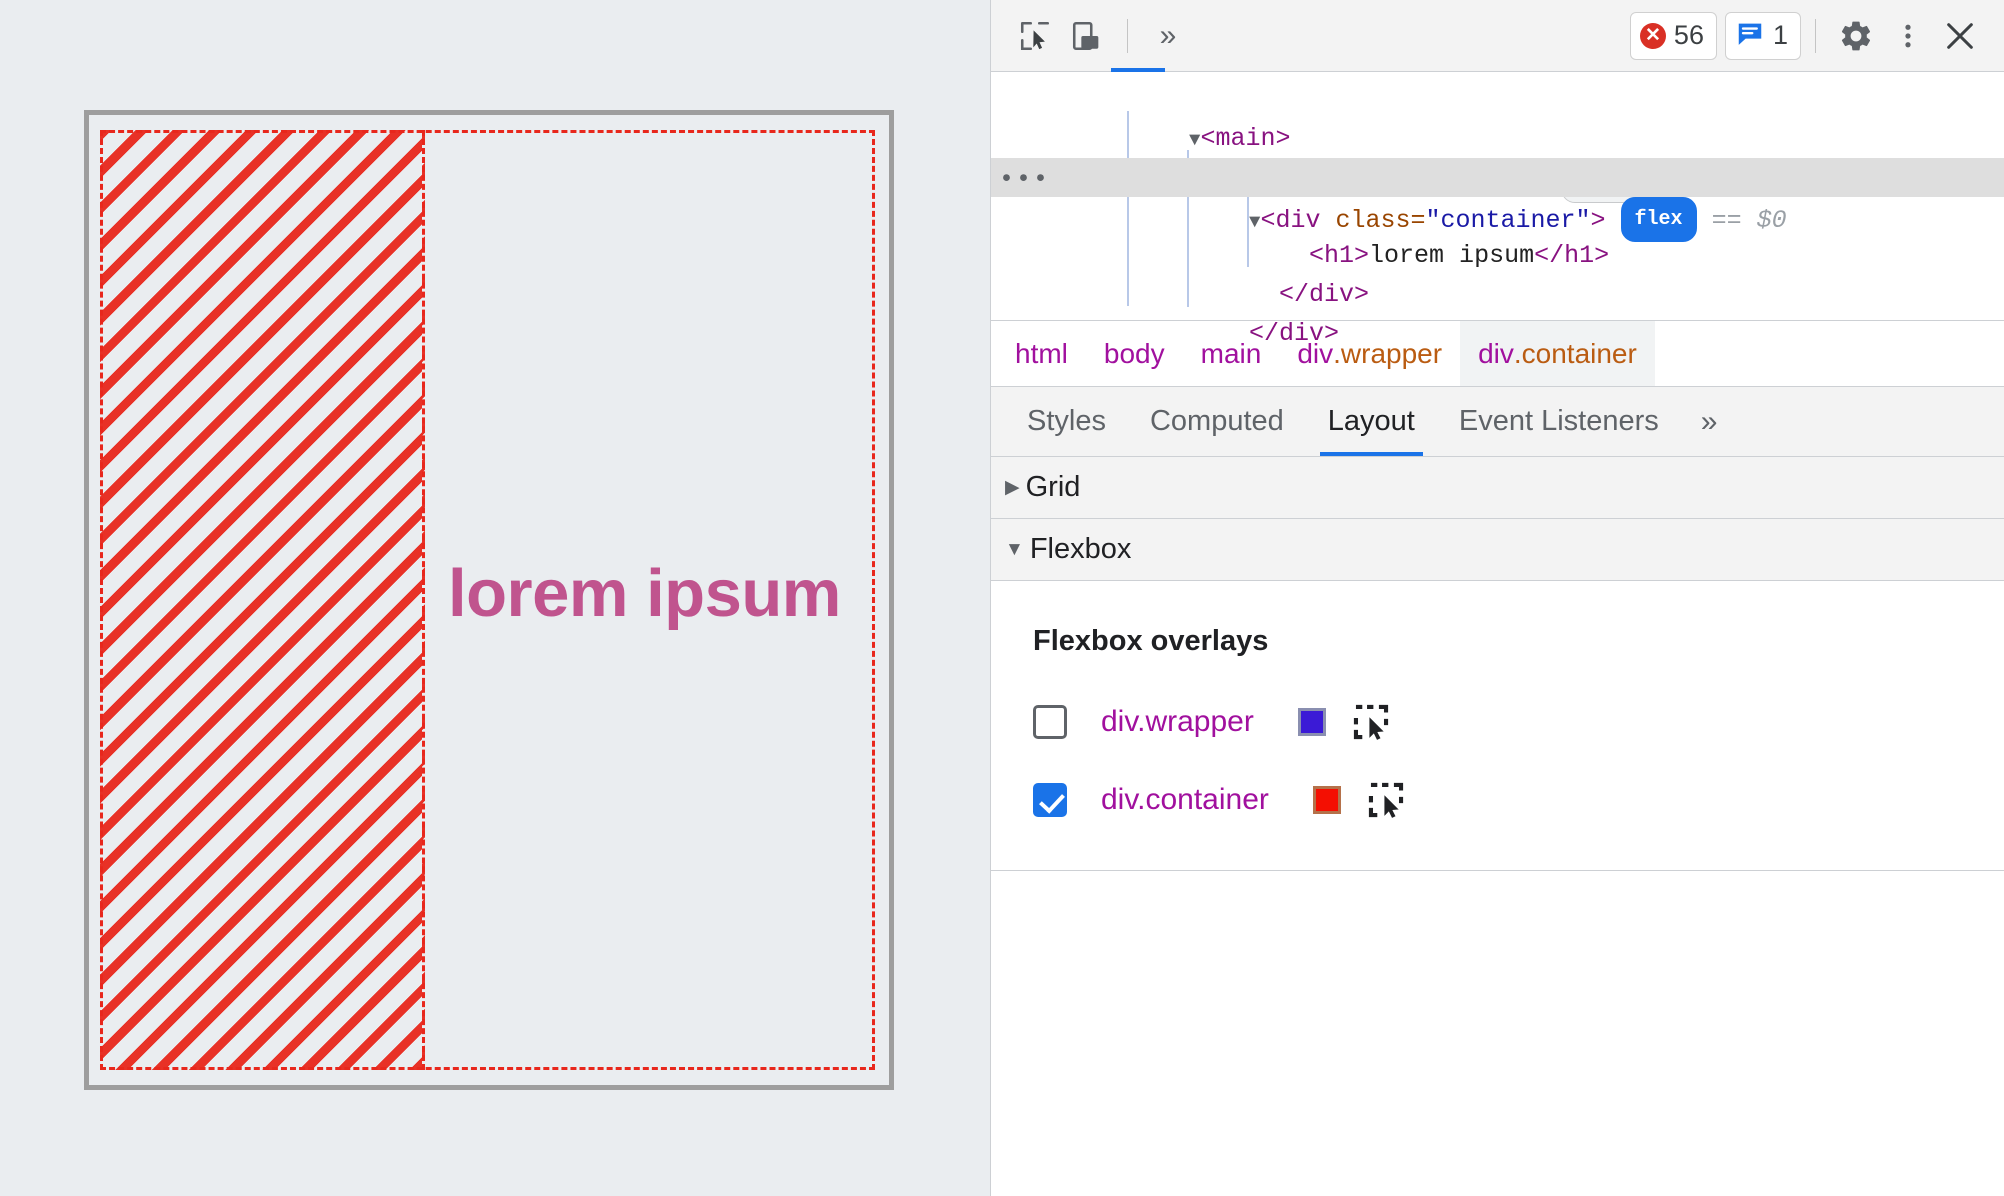 This screenshot has height=1196, width=2004. I want to click on chevron-double-right-icon: », so click(1168, 36).